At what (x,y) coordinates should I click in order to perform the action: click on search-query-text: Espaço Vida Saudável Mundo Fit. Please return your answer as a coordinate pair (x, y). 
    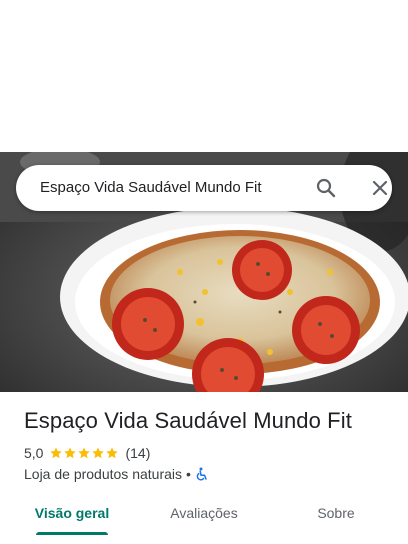
    Looking at the image, I should click on (151, 188).